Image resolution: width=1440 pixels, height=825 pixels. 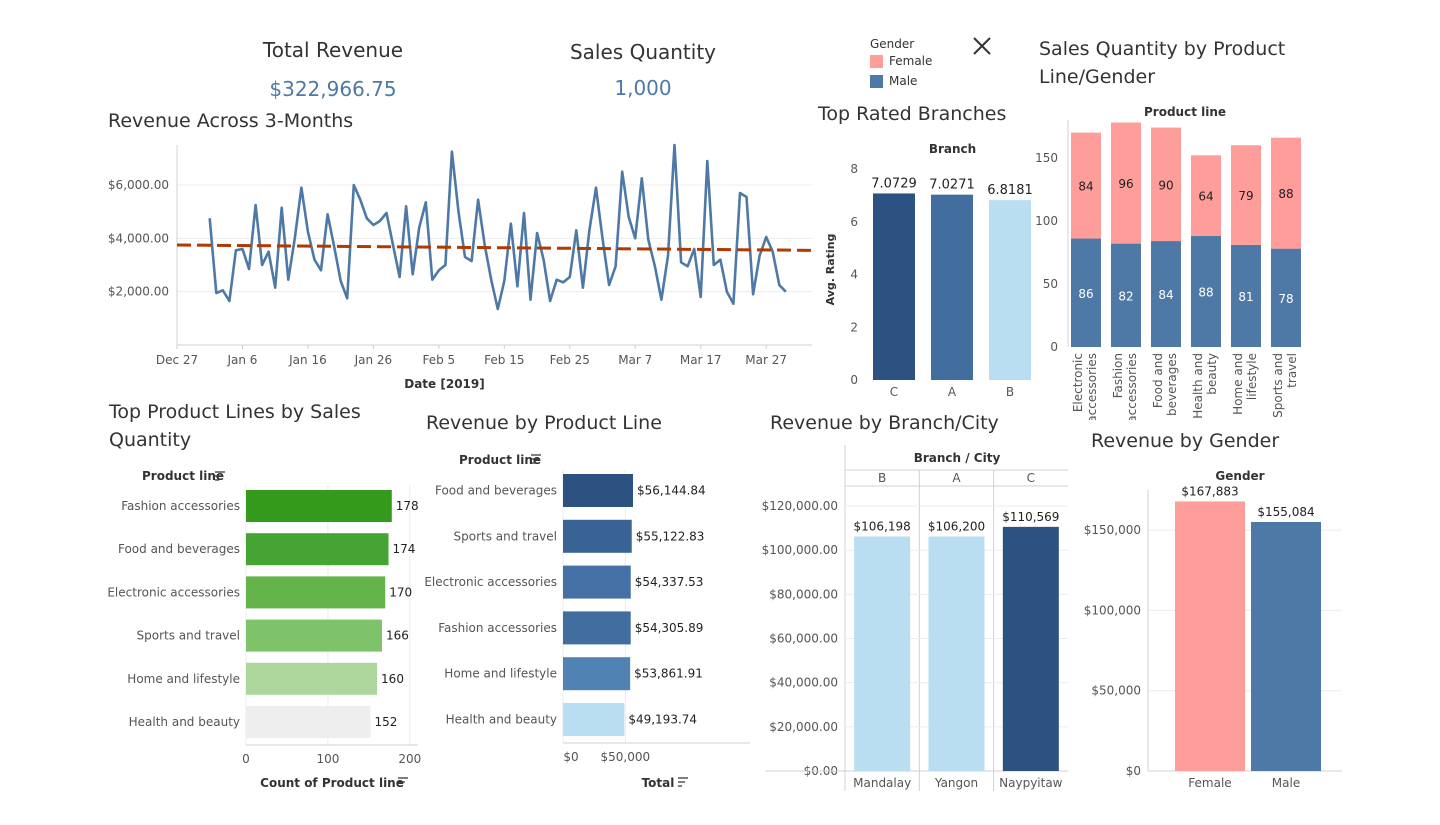 I want to click on x-tick-label: beverages, so click(x=1172, y=384).